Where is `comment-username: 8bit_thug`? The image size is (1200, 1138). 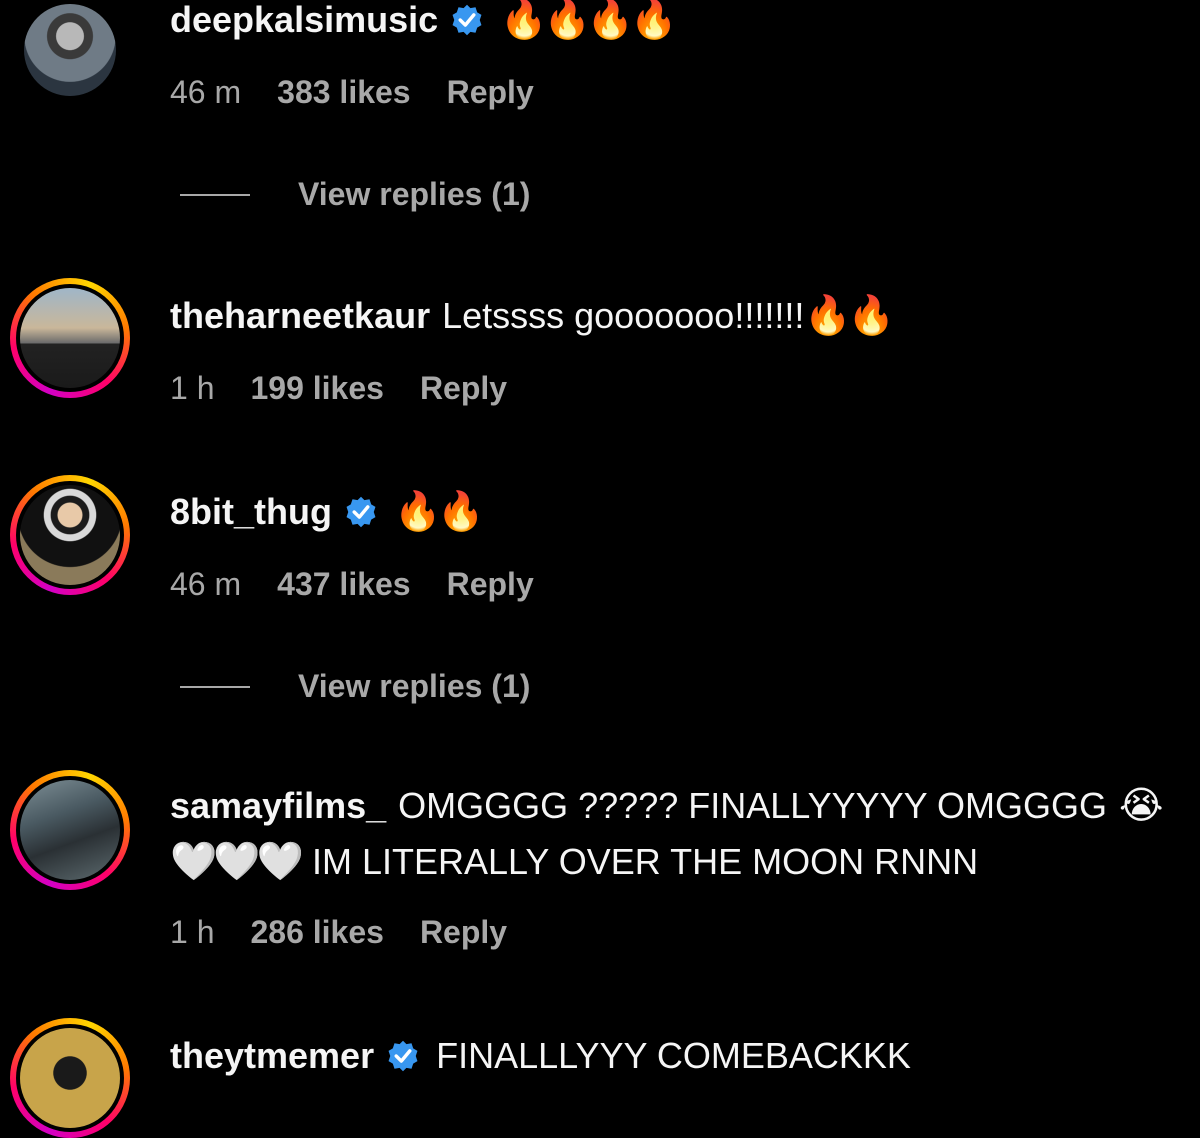 comment-username: 8bit_thug is located at coordinates (251, 512).